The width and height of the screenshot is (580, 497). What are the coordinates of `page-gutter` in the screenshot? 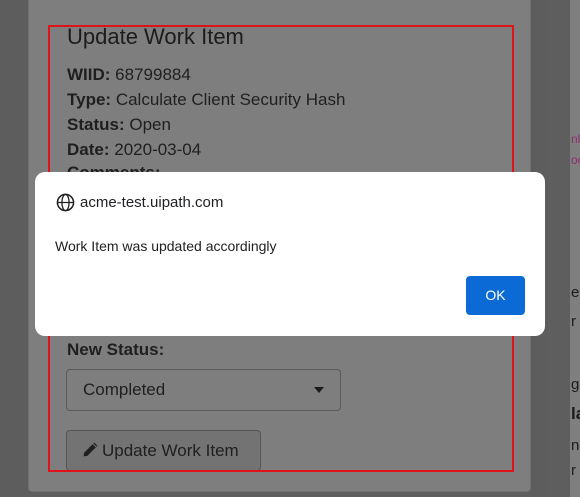 It's located at (559, 248).